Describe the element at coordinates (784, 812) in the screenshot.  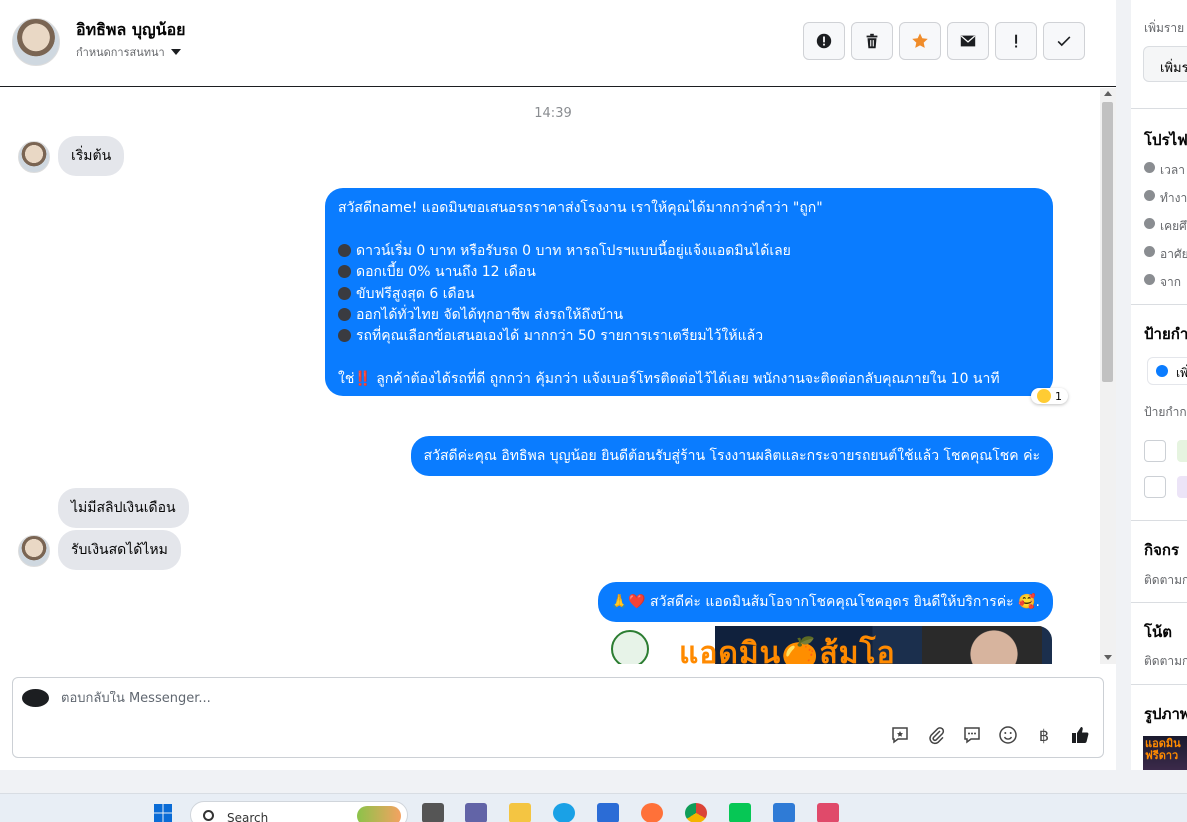
I see `notepad-icon` at that location.